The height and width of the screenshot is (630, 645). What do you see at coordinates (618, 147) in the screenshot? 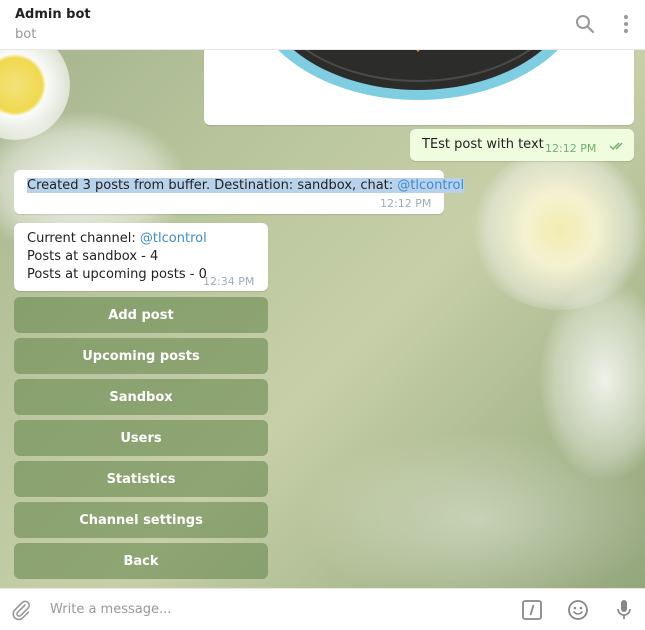
I see `double-check-icon` at bounding box center [618, 147].